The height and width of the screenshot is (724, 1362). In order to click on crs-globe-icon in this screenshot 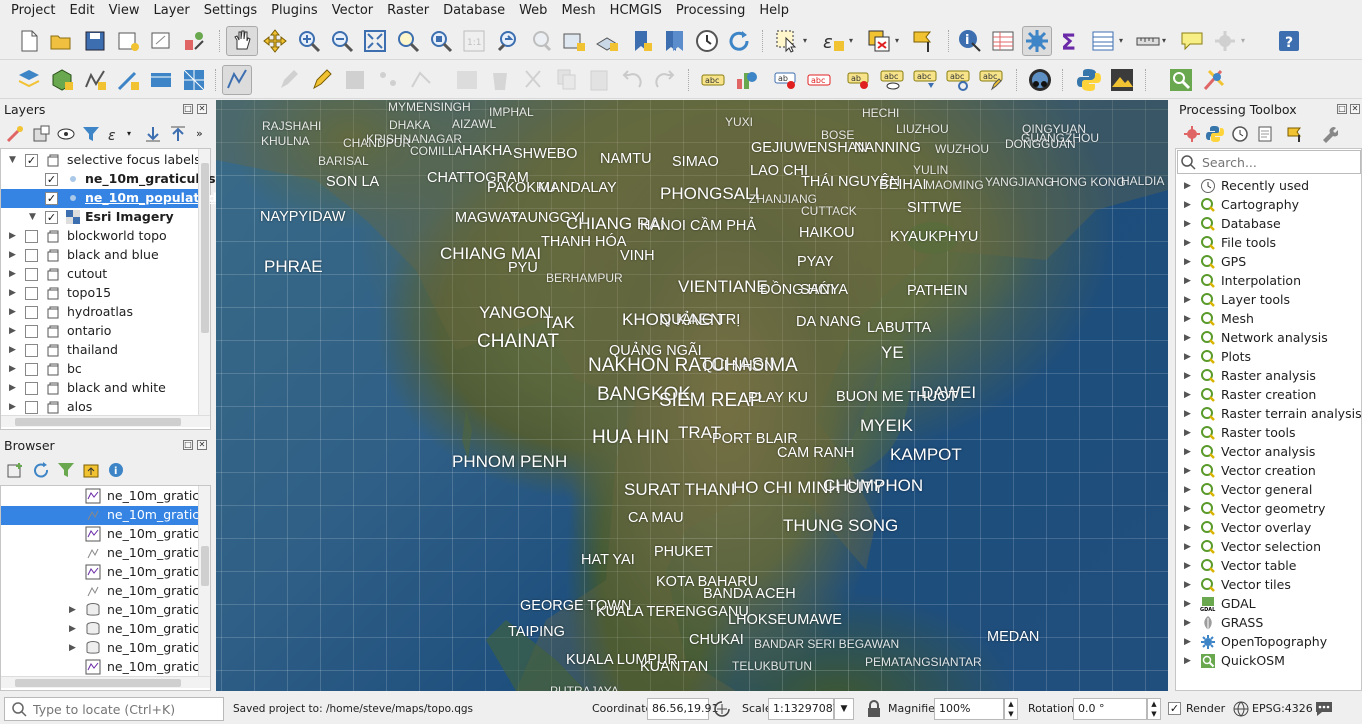, I will do `click(1241, 709)`.